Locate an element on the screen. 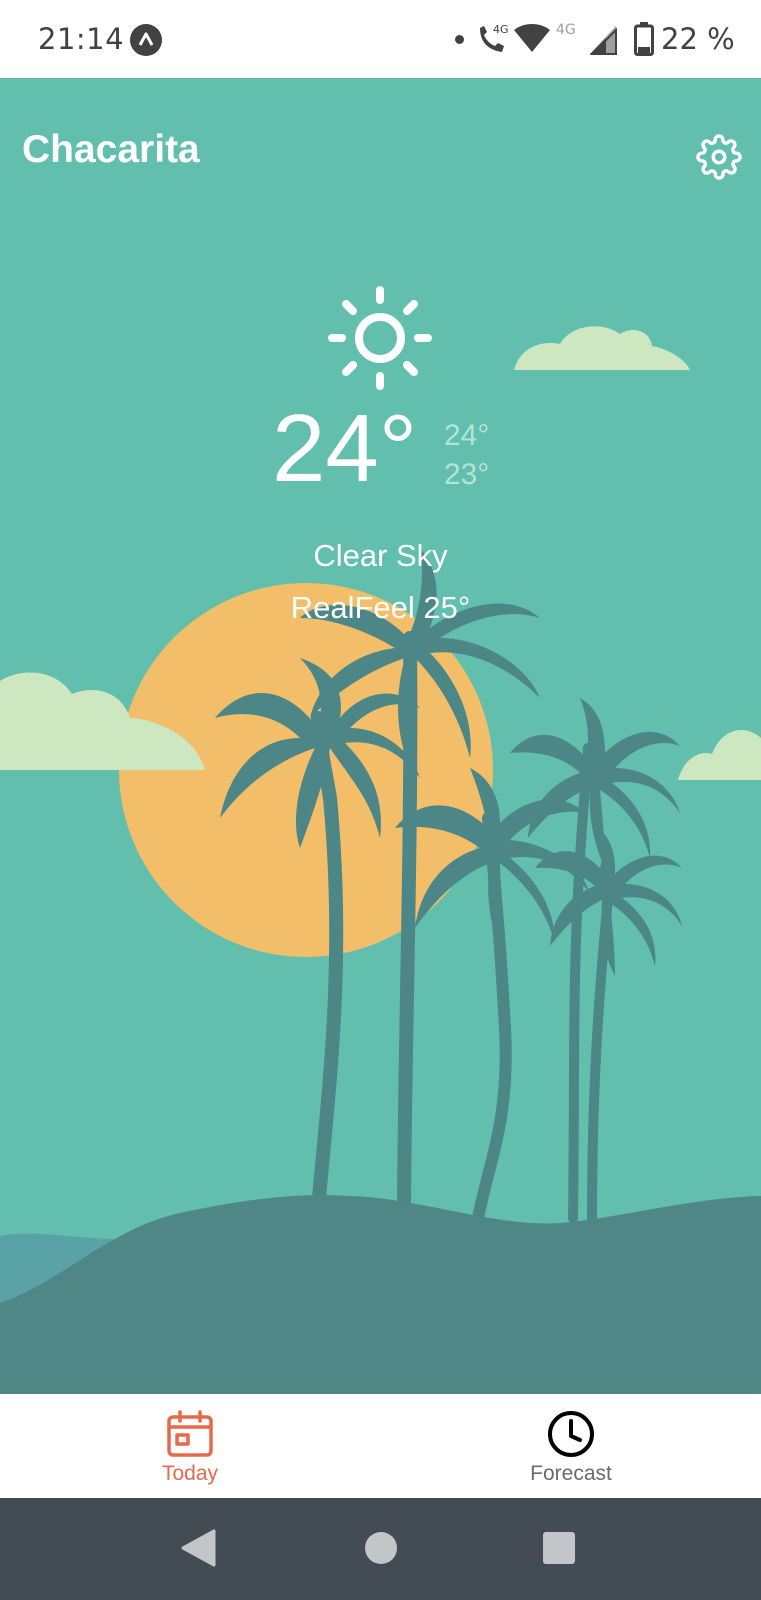 The height and width of the screenshot is (1600, 761). cloud-right-top is located at coordinates (602, 348).